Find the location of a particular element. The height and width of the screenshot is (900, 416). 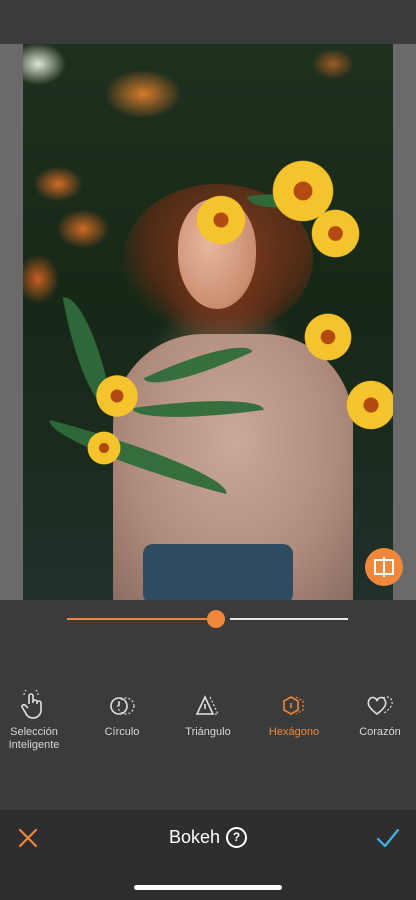

tool-triangle: Triángulo is located at coordinates (208, 714).